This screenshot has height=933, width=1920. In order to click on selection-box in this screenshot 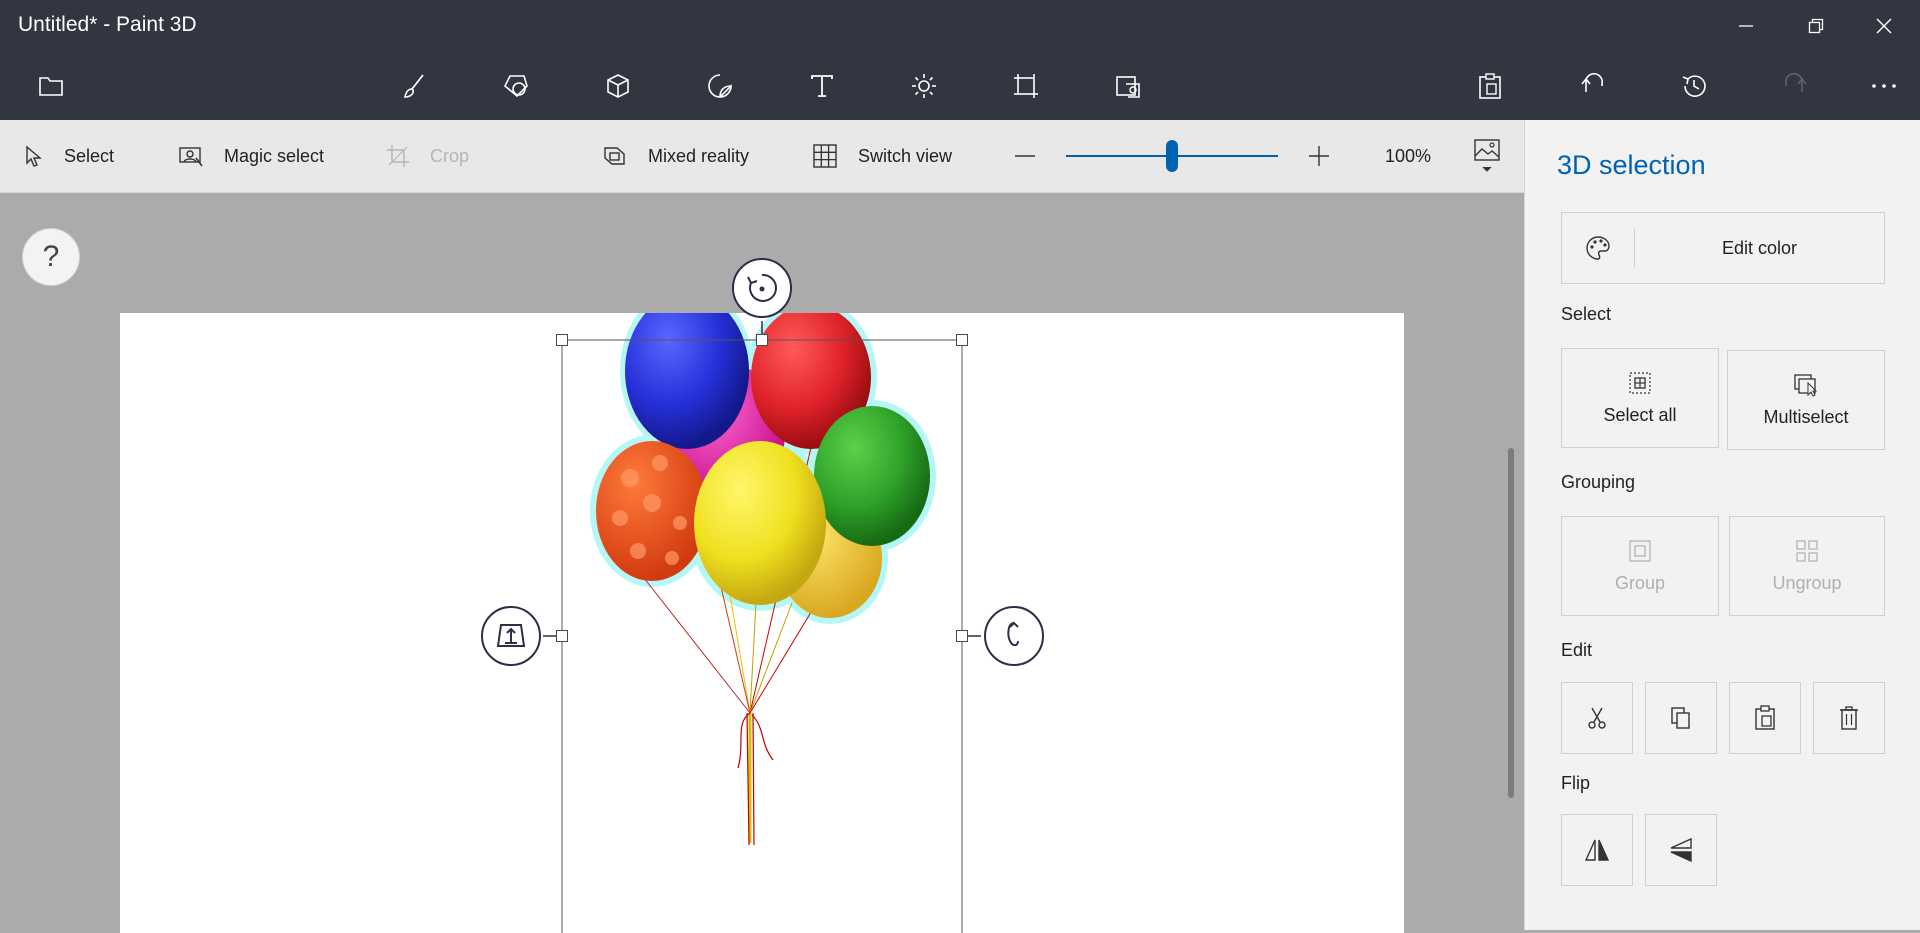, I will do `click(762, 627)`.